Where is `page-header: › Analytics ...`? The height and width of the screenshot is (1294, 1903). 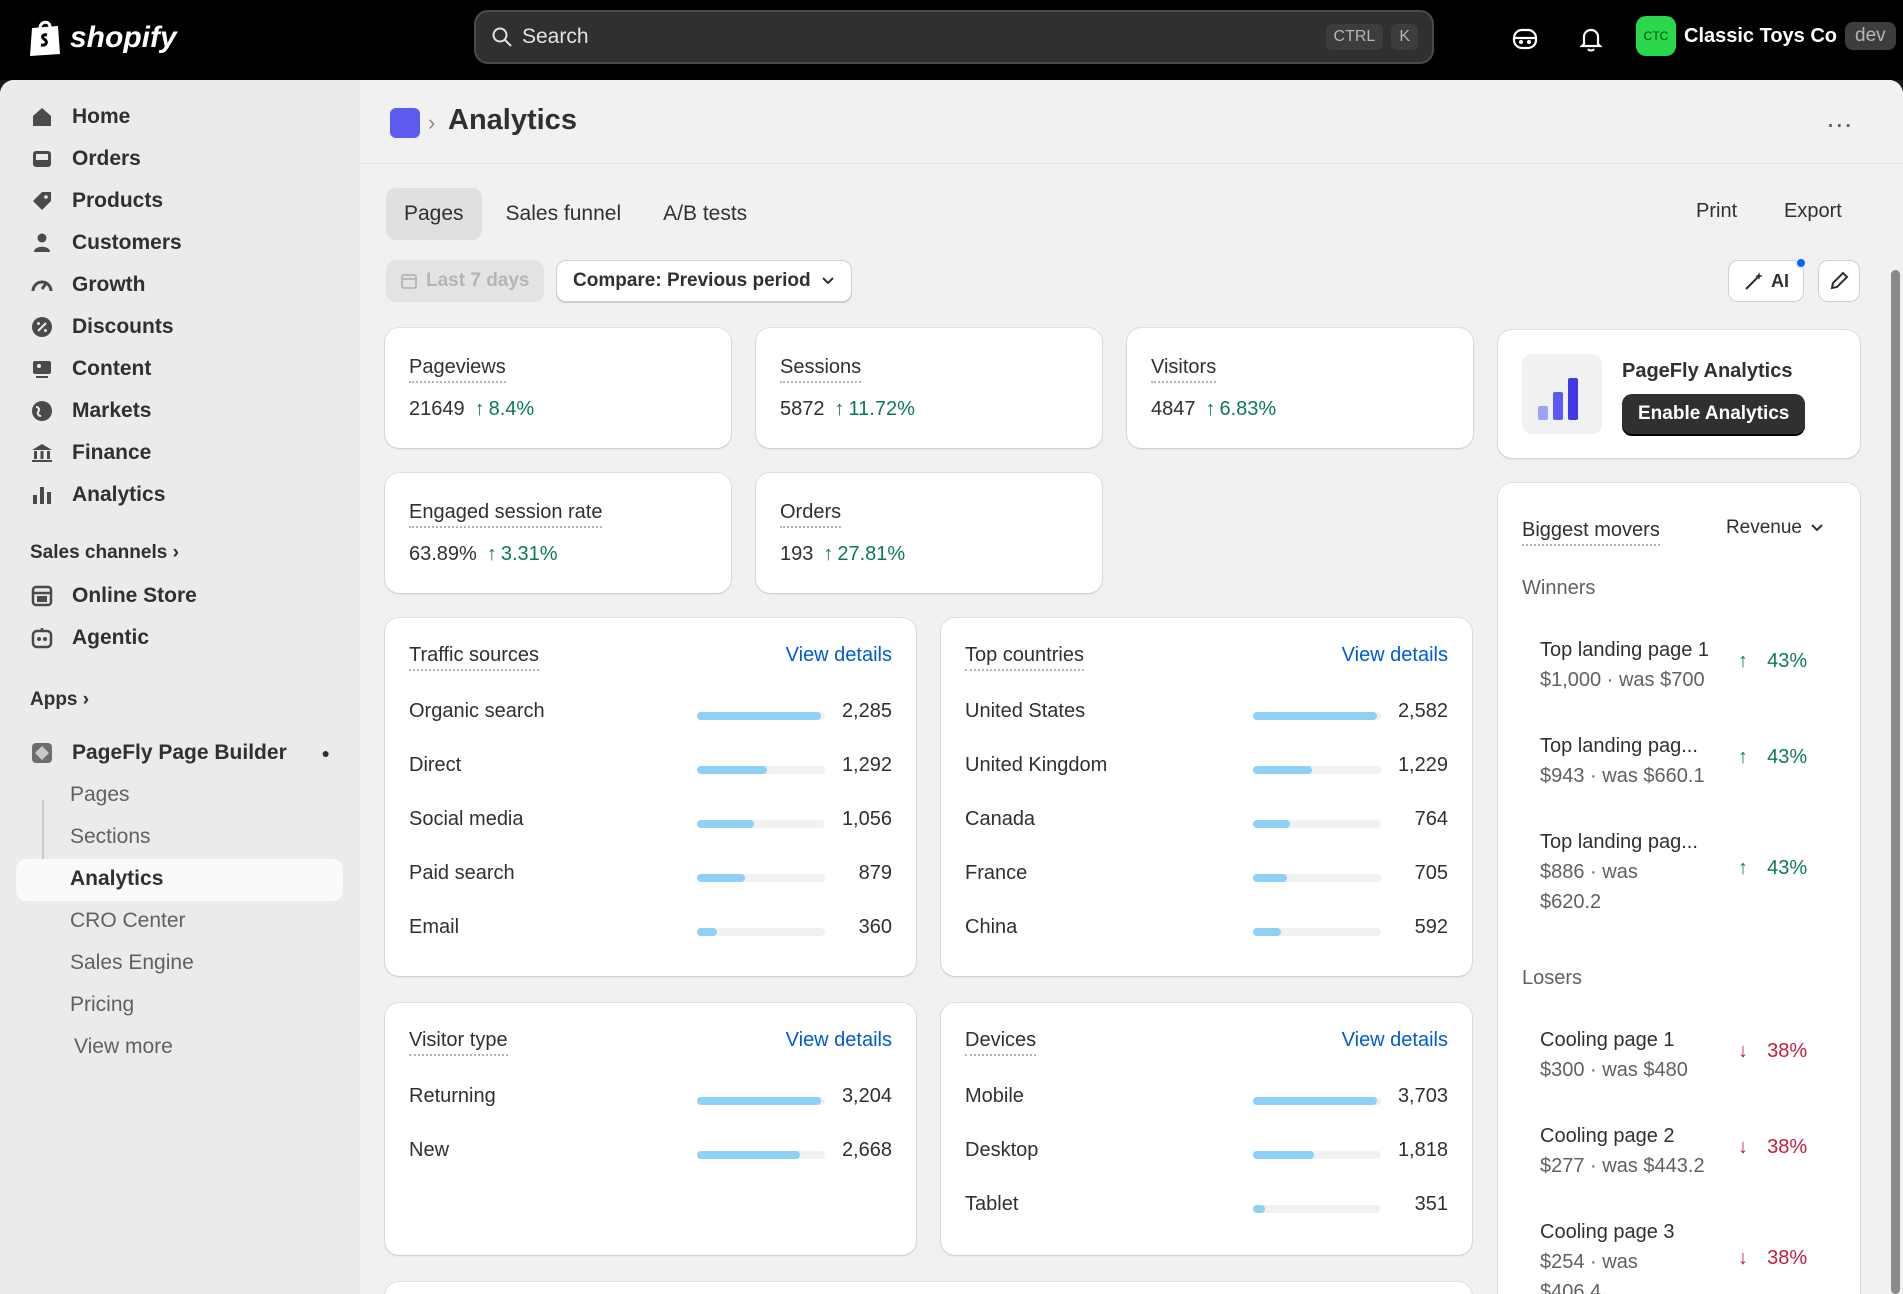 page-header: › Analytics ... is located at coordinates (1131, 122).